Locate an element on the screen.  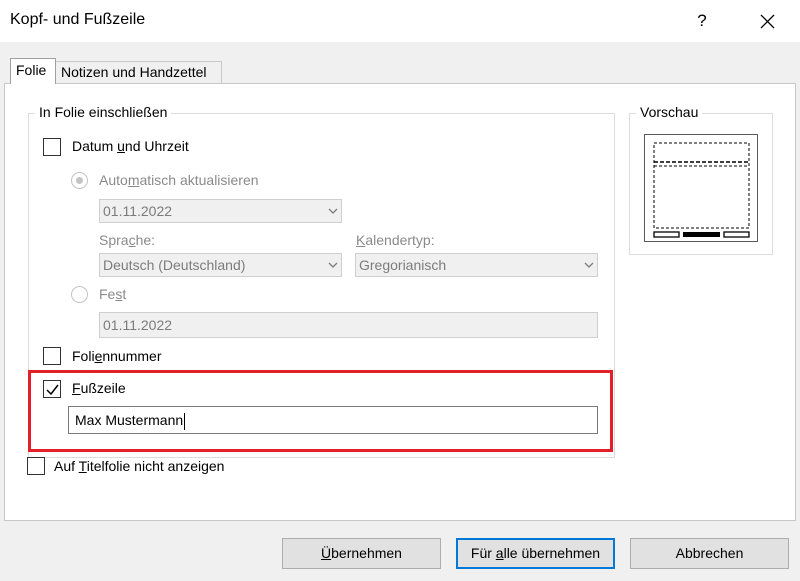
help-button: ? is located at coordinates (702, 21).